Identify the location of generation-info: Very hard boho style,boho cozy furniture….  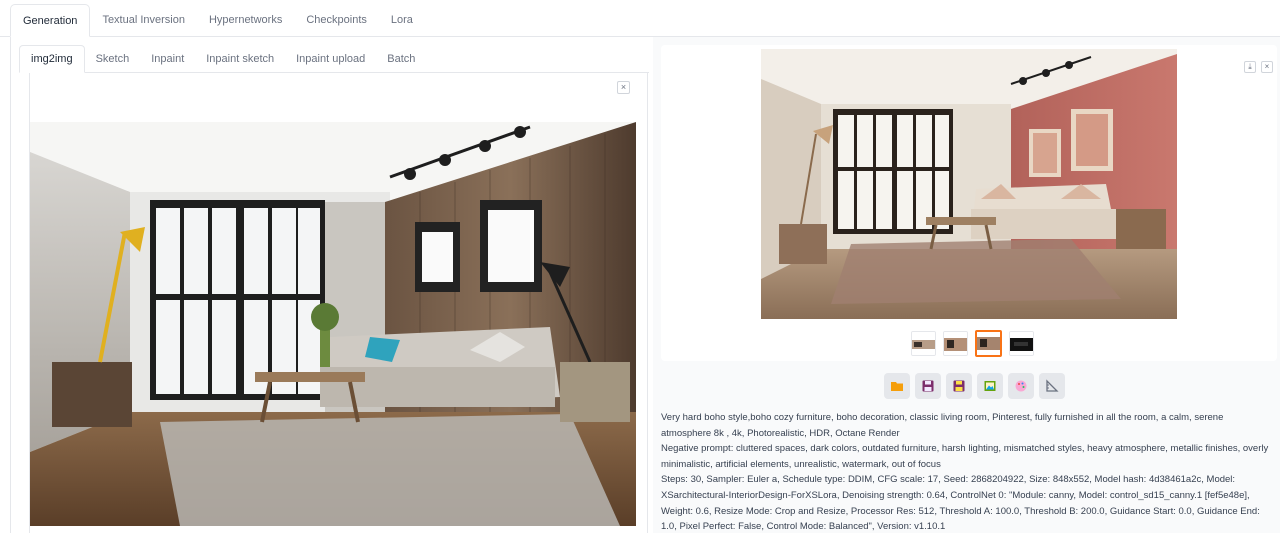
(967, 471).